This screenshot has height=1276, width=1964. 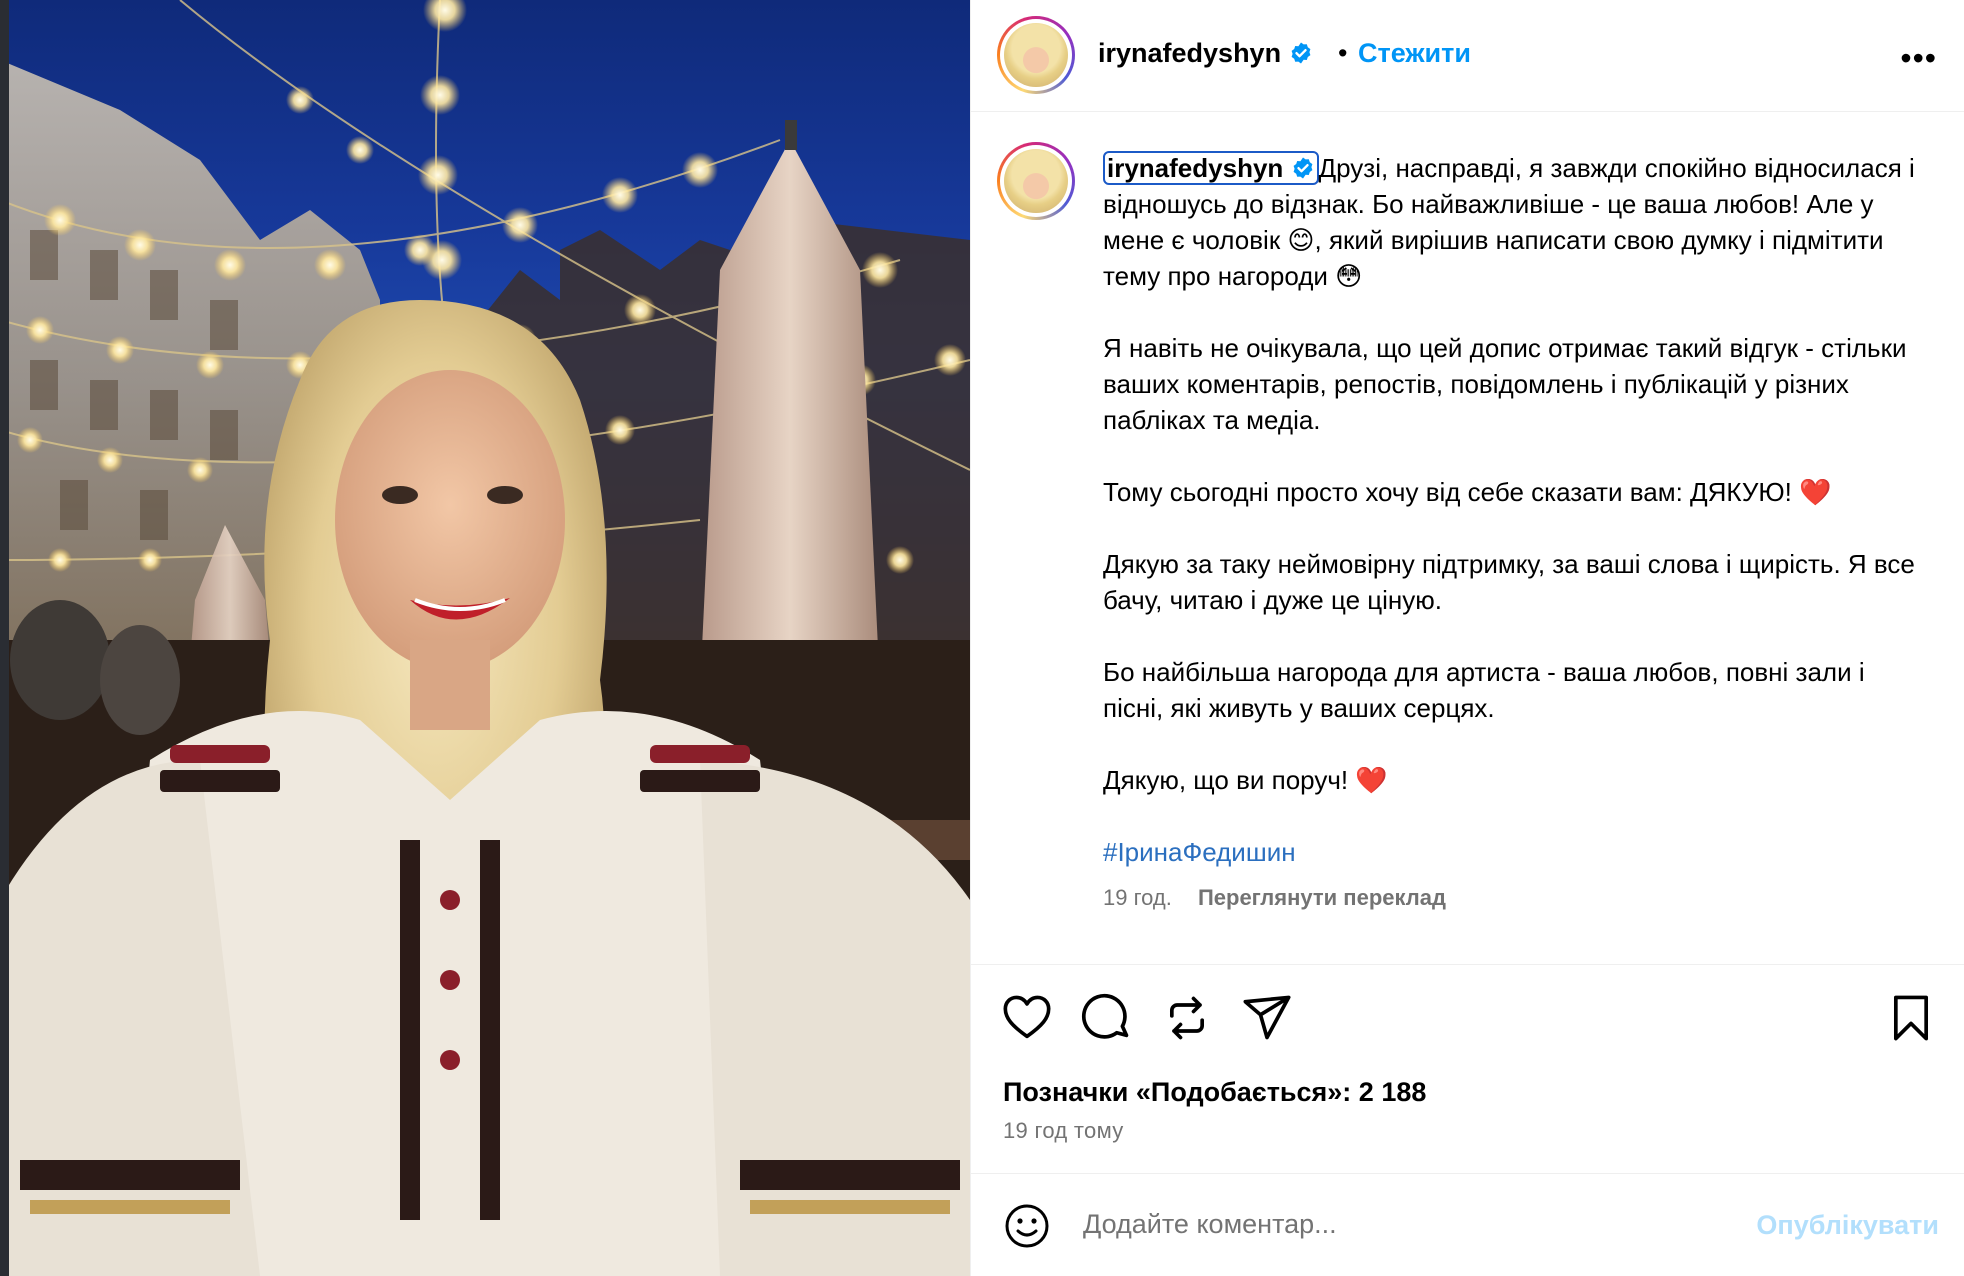 What do you see at coordinates (1063, 1130) in the screenshot?
I see `post-time-ago: 19 год тому` at bounding box center [1063, 1130].